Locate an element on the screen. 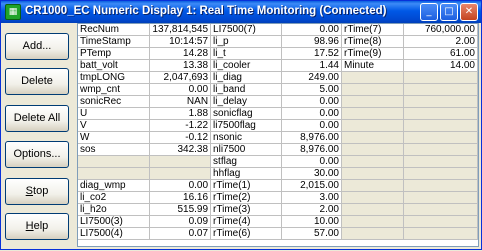 The image size is (482, 251). field-name-cell: sonicflag is located at coordinates (246, 113).